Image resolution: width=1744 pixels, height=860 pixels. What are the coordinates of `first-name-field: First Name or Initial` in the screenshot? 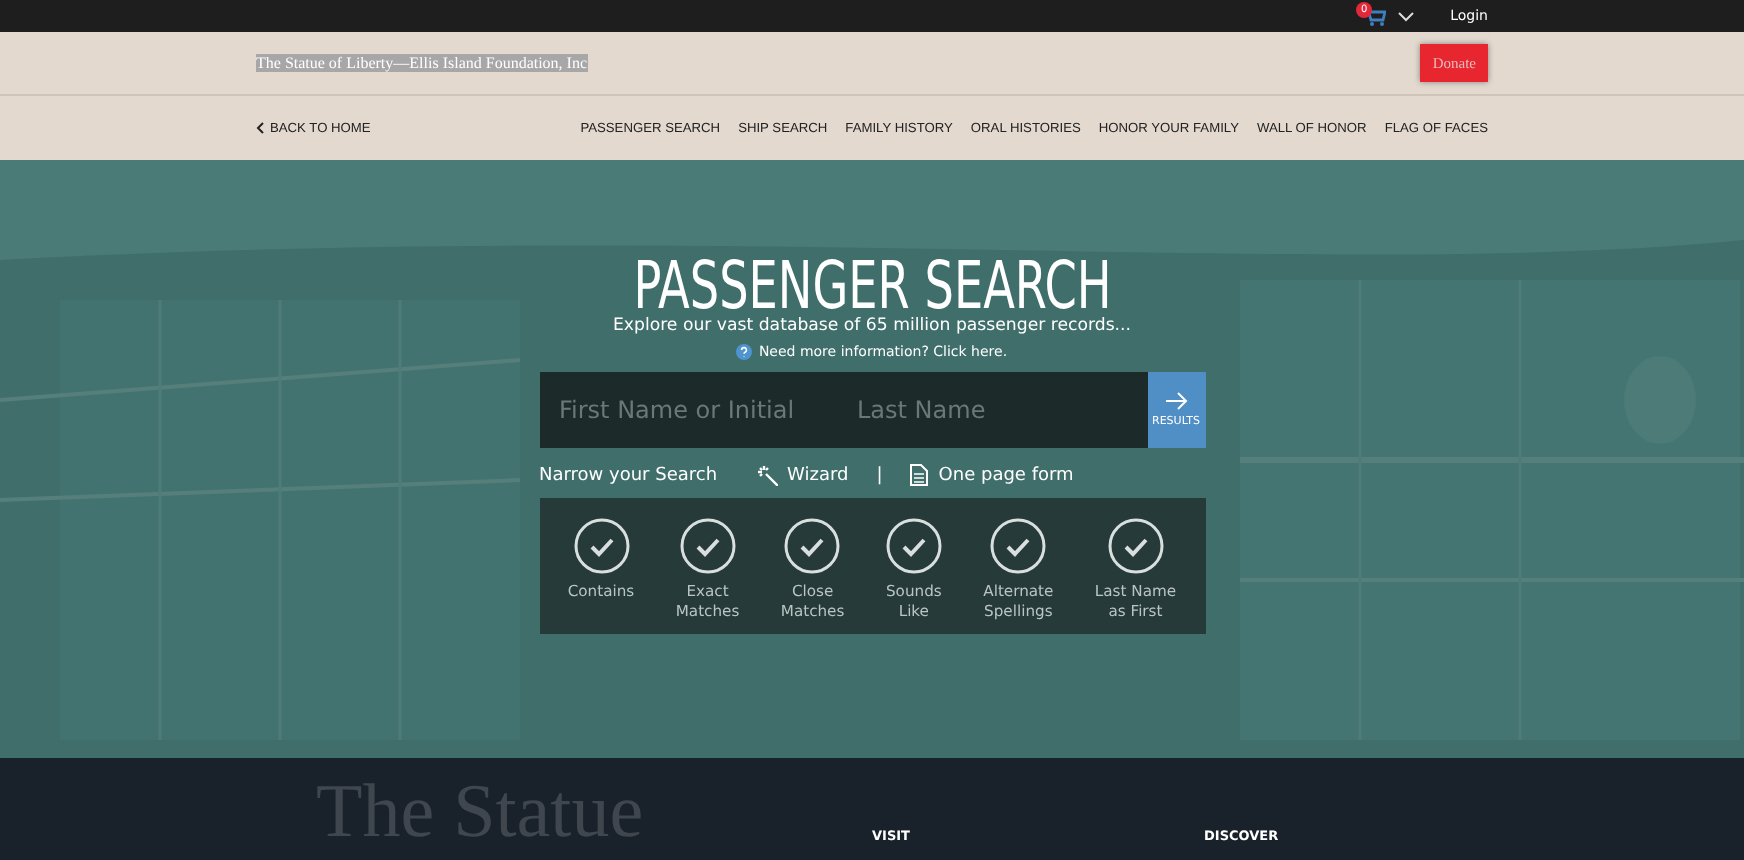 It's located at (694, 410).